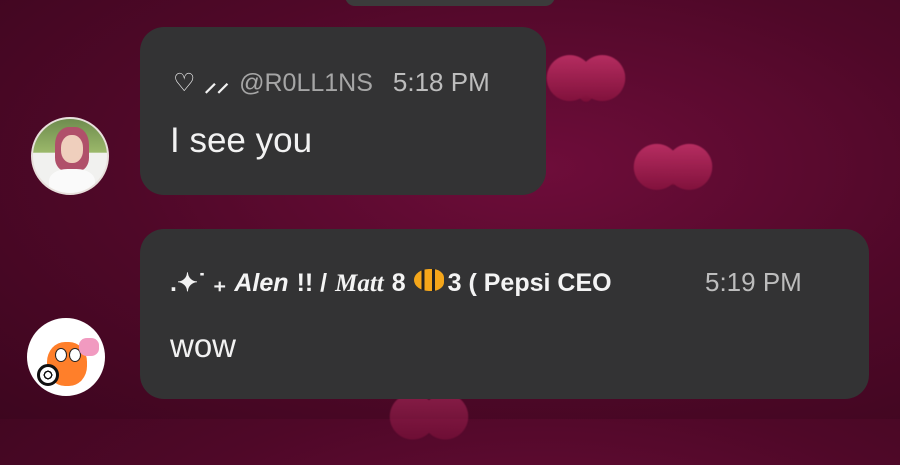 The height and width of the screenshot is (465, 900). Describe the element at coordinates (359, 283) in the screenshot. I see `name-part: Matt` at that location.